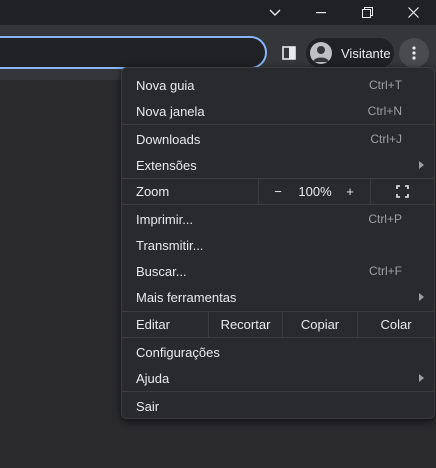  I want to click on fullscreen-button, so click(402, 191).